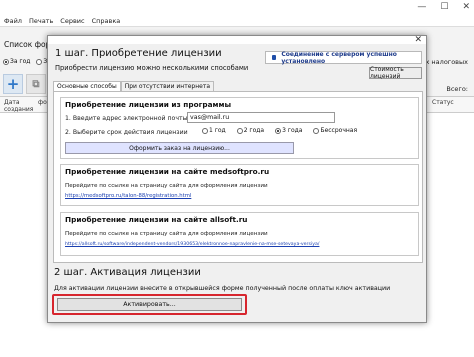 Image resolution: width=474 pixels, height=357 pixels. I want to click on dialog-title-bar: ✕, so click(237, 40).